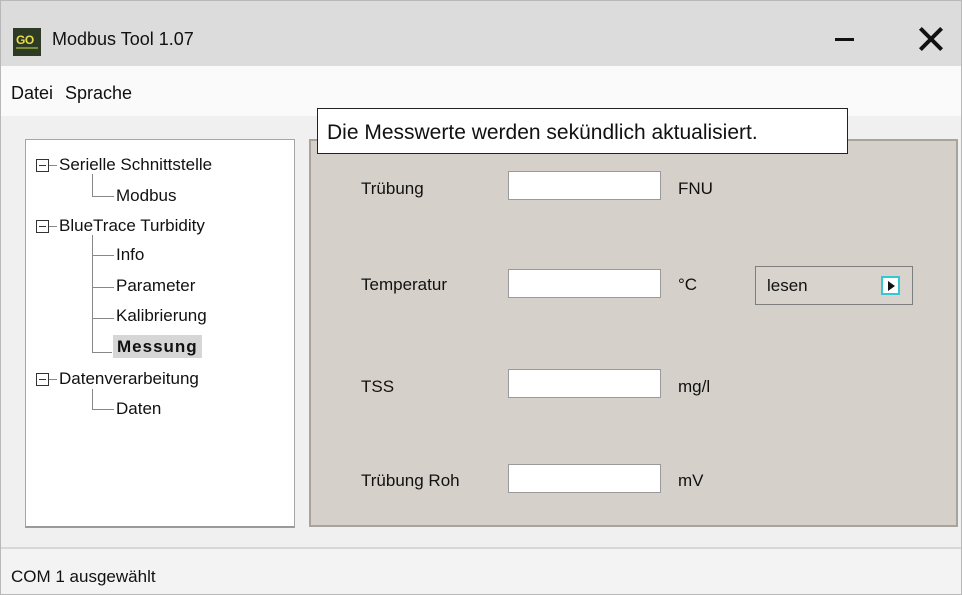 The width and height of the screenshot is (962, 595). I want to click on truebung-field, so click(584, 185).